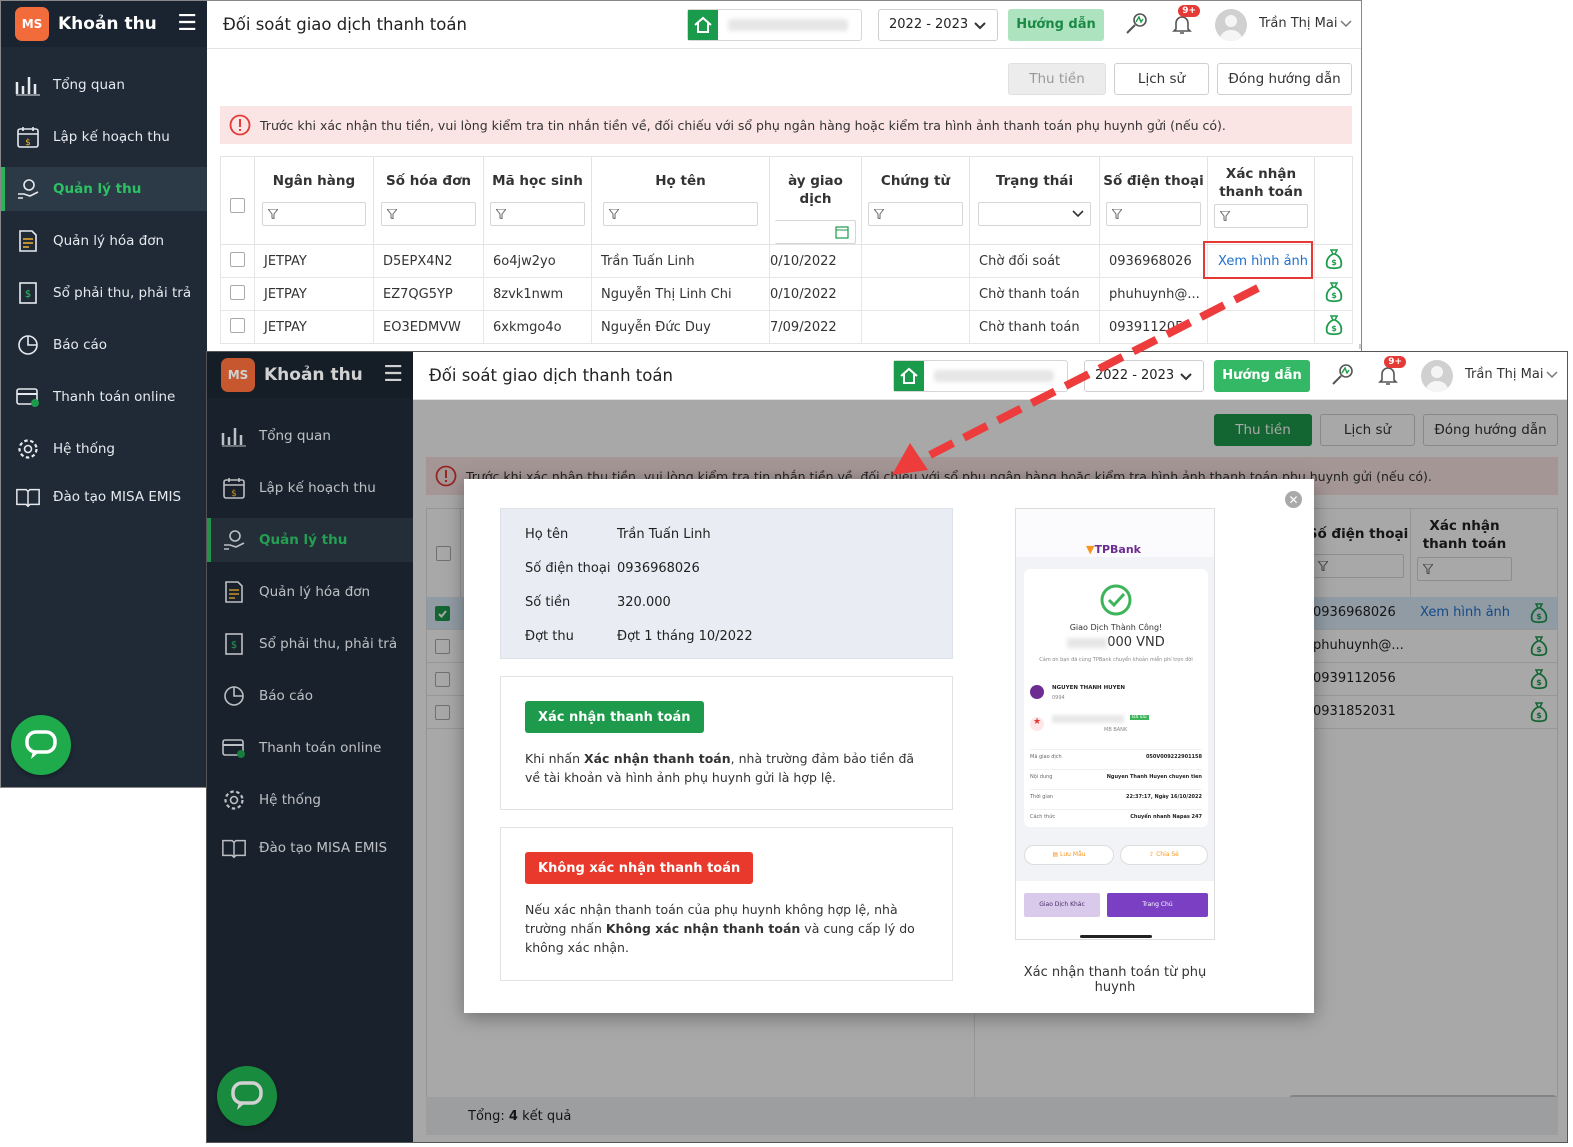 The image size is (1573, 1147). Describe the element at coordinates (104, 397) in the screenshot. I see `sidebar-item-6: Thanh toán online` at that location.